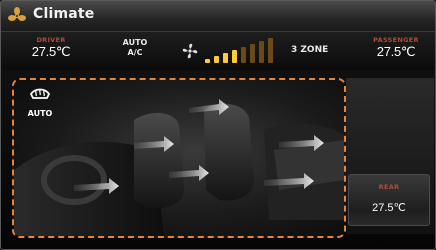 The height and width of the screenshot is (250, 436). Describe the element at coordinates (64, 14) in the screenshot. I see `page-title: Climate` at that location.